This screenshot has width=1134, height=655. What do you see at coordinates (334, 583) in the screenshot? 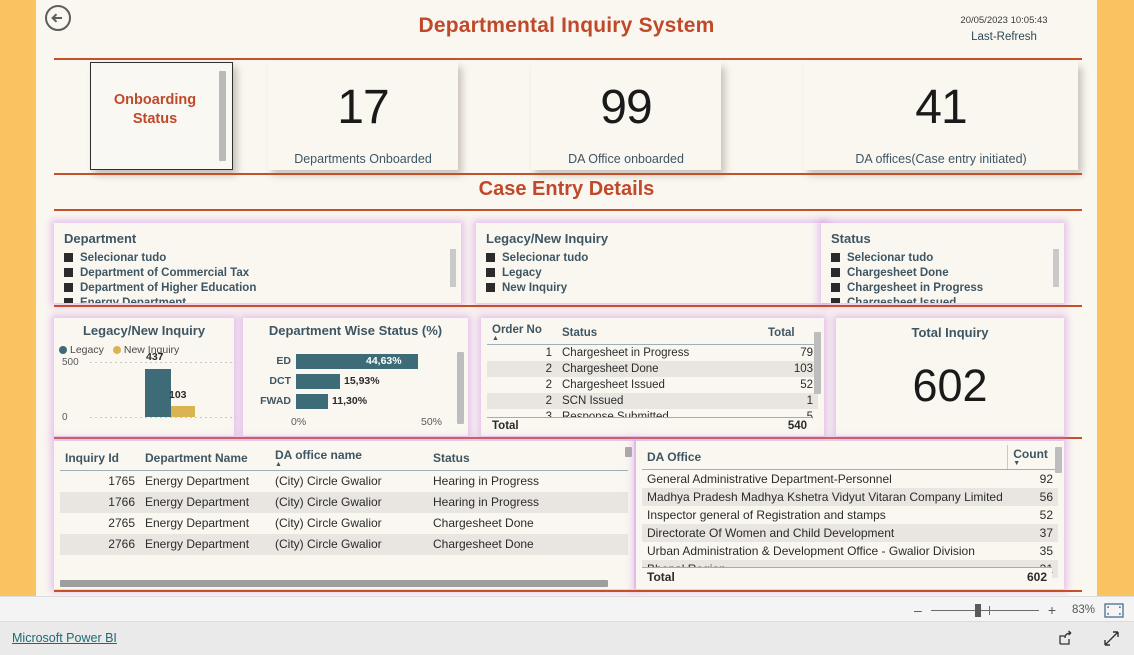
I see `table-horizontal-scrollbar` at bounding box center [334, 583].